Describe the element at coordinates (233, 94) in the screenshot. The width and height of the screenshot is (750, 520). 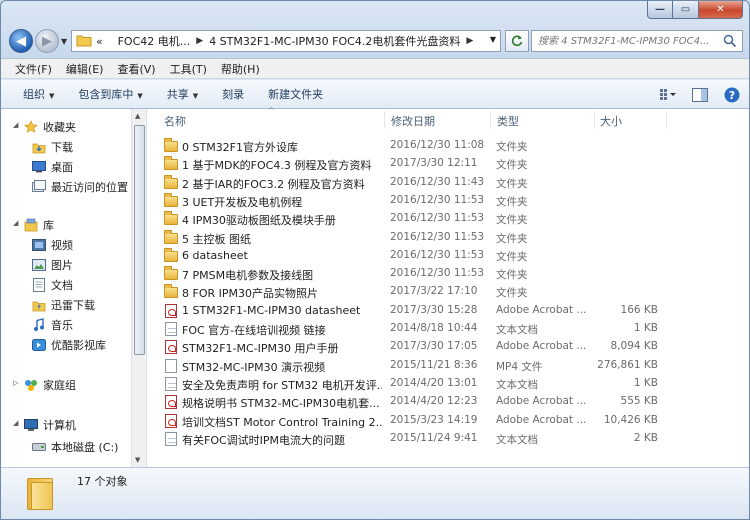
I see `burn-button: 刻录` at that location.